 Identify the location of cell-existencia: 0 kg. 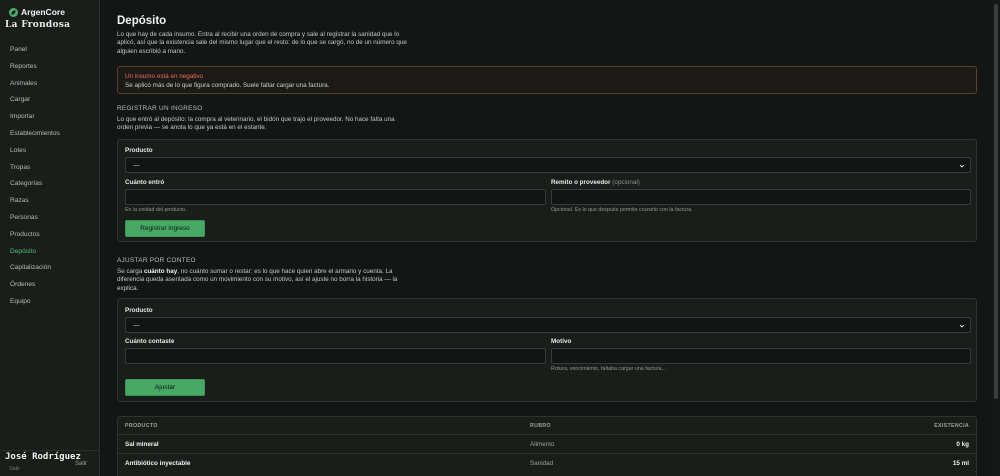
(962, 444).